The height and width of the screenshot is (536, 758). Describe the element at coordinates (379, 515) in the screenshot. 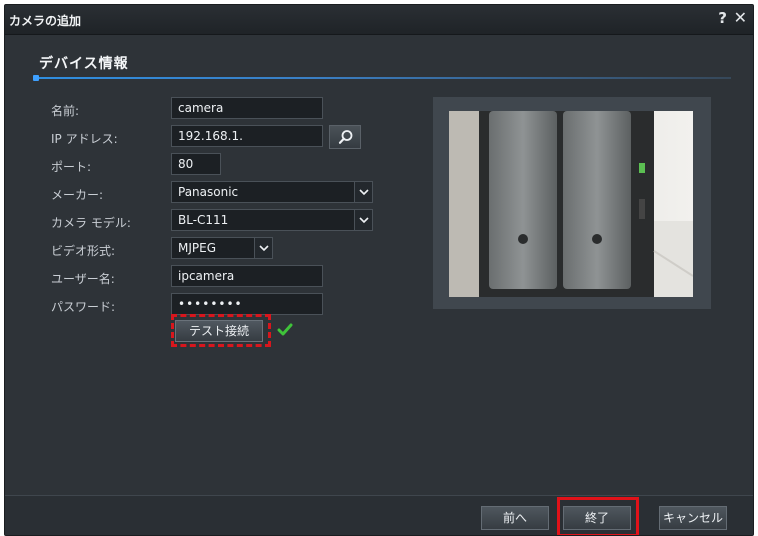

I see `dialog-footer: 前へ 終了 キャンセル` at that location.